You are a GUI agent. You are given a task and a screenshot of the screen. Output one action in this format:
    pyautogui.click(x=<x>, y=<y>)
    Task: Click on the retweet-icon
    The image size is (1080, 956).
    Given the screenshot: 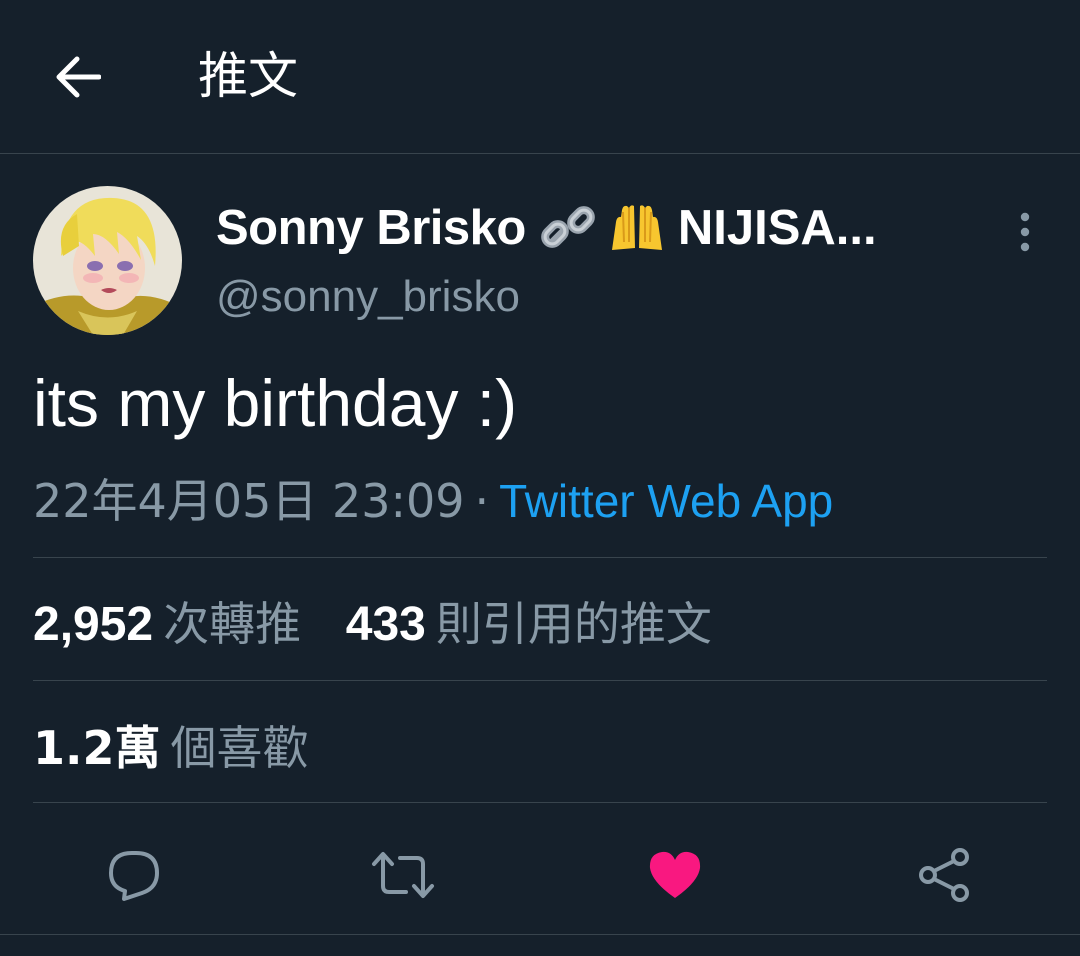 What is the action you would take?
    pyautogui.click(x=403, y=875)
    